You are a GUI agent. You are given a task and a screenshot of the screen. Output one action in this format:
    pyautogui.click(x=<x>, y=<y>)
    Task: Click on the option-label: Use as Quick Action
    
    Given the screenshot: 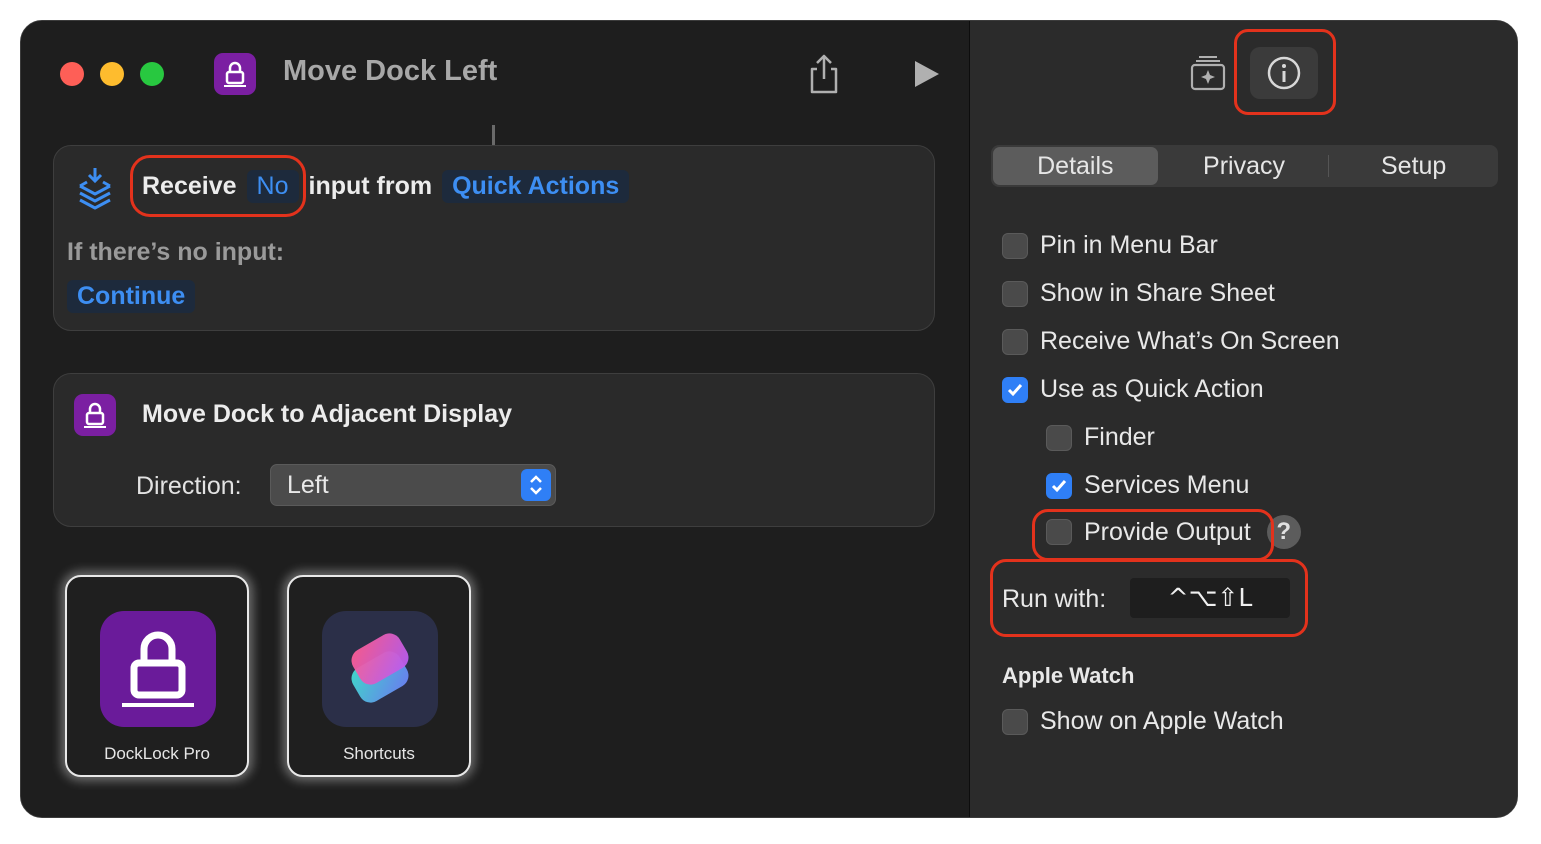 What is the action you would take?
    pyautogui.click(x=1152, y=389)
    